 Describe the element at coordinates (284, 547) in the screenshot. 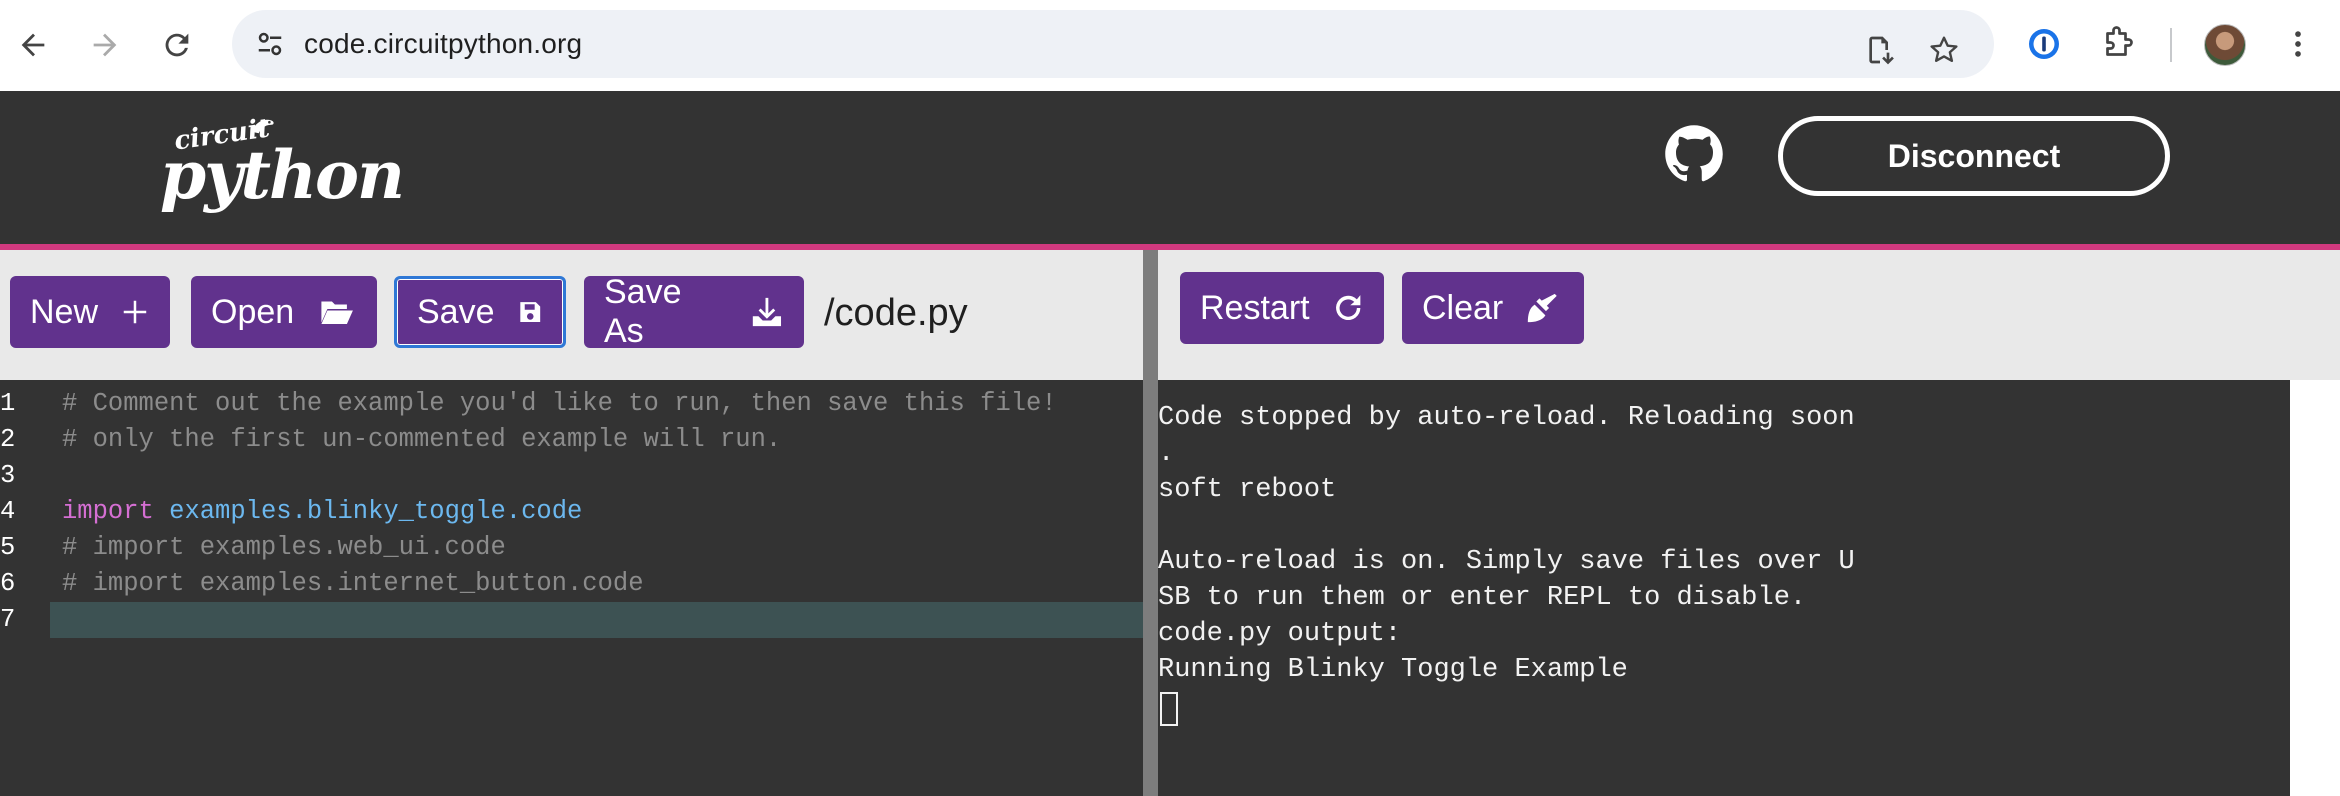

I see `code-text: # import examples.web_ui.code` at that location.